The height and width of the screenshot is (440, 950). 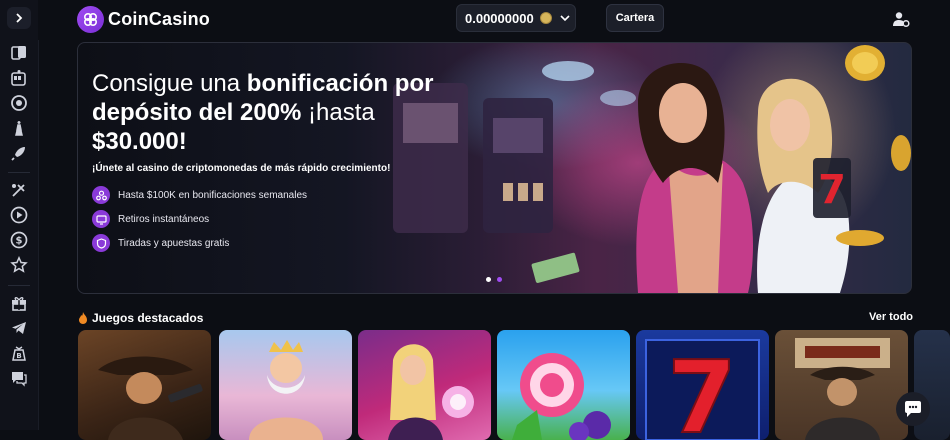 I want to click on sidebar-item-favorites, so click(x=19, y=265).